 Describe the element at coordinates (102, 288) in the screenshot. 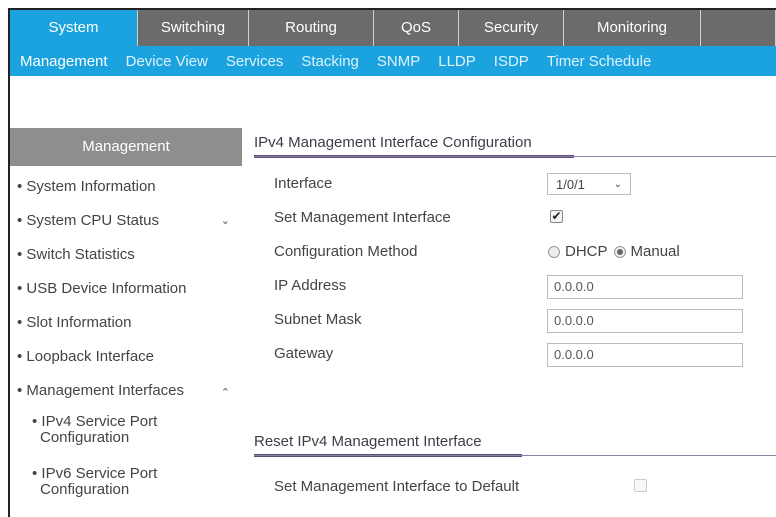

I see `sidebar-item-label: • USB Device Information` at that location.